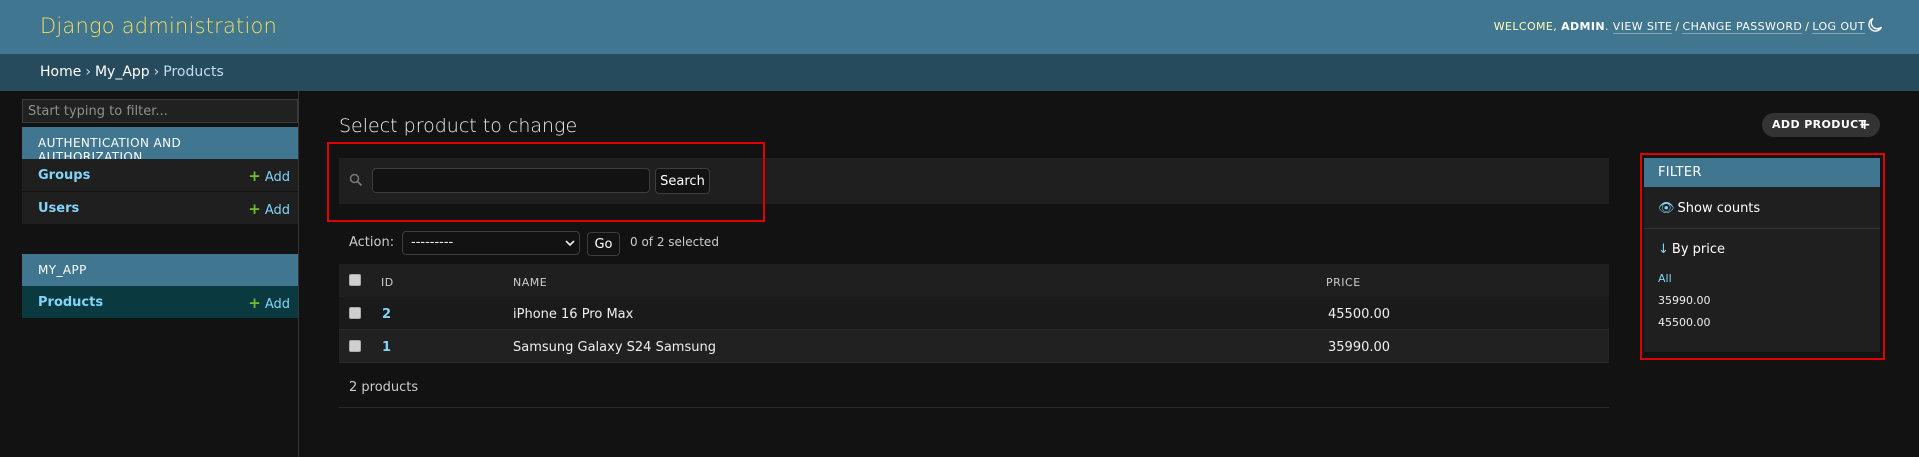  What do you see at coordinates (372, 242) in the screenshot?
I see `action-label: Action:` at bounding box center [372, 242].